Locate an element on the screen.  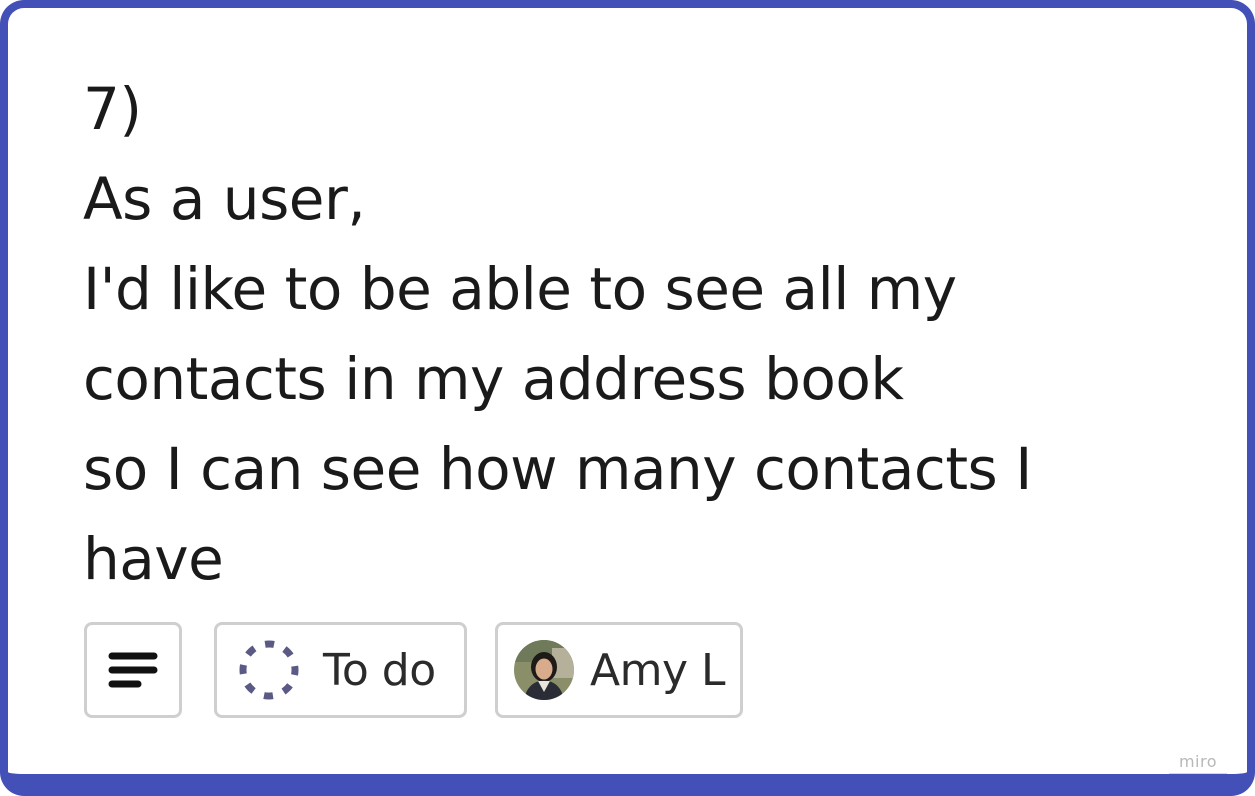
description-button is located at coordinates (133, 670).